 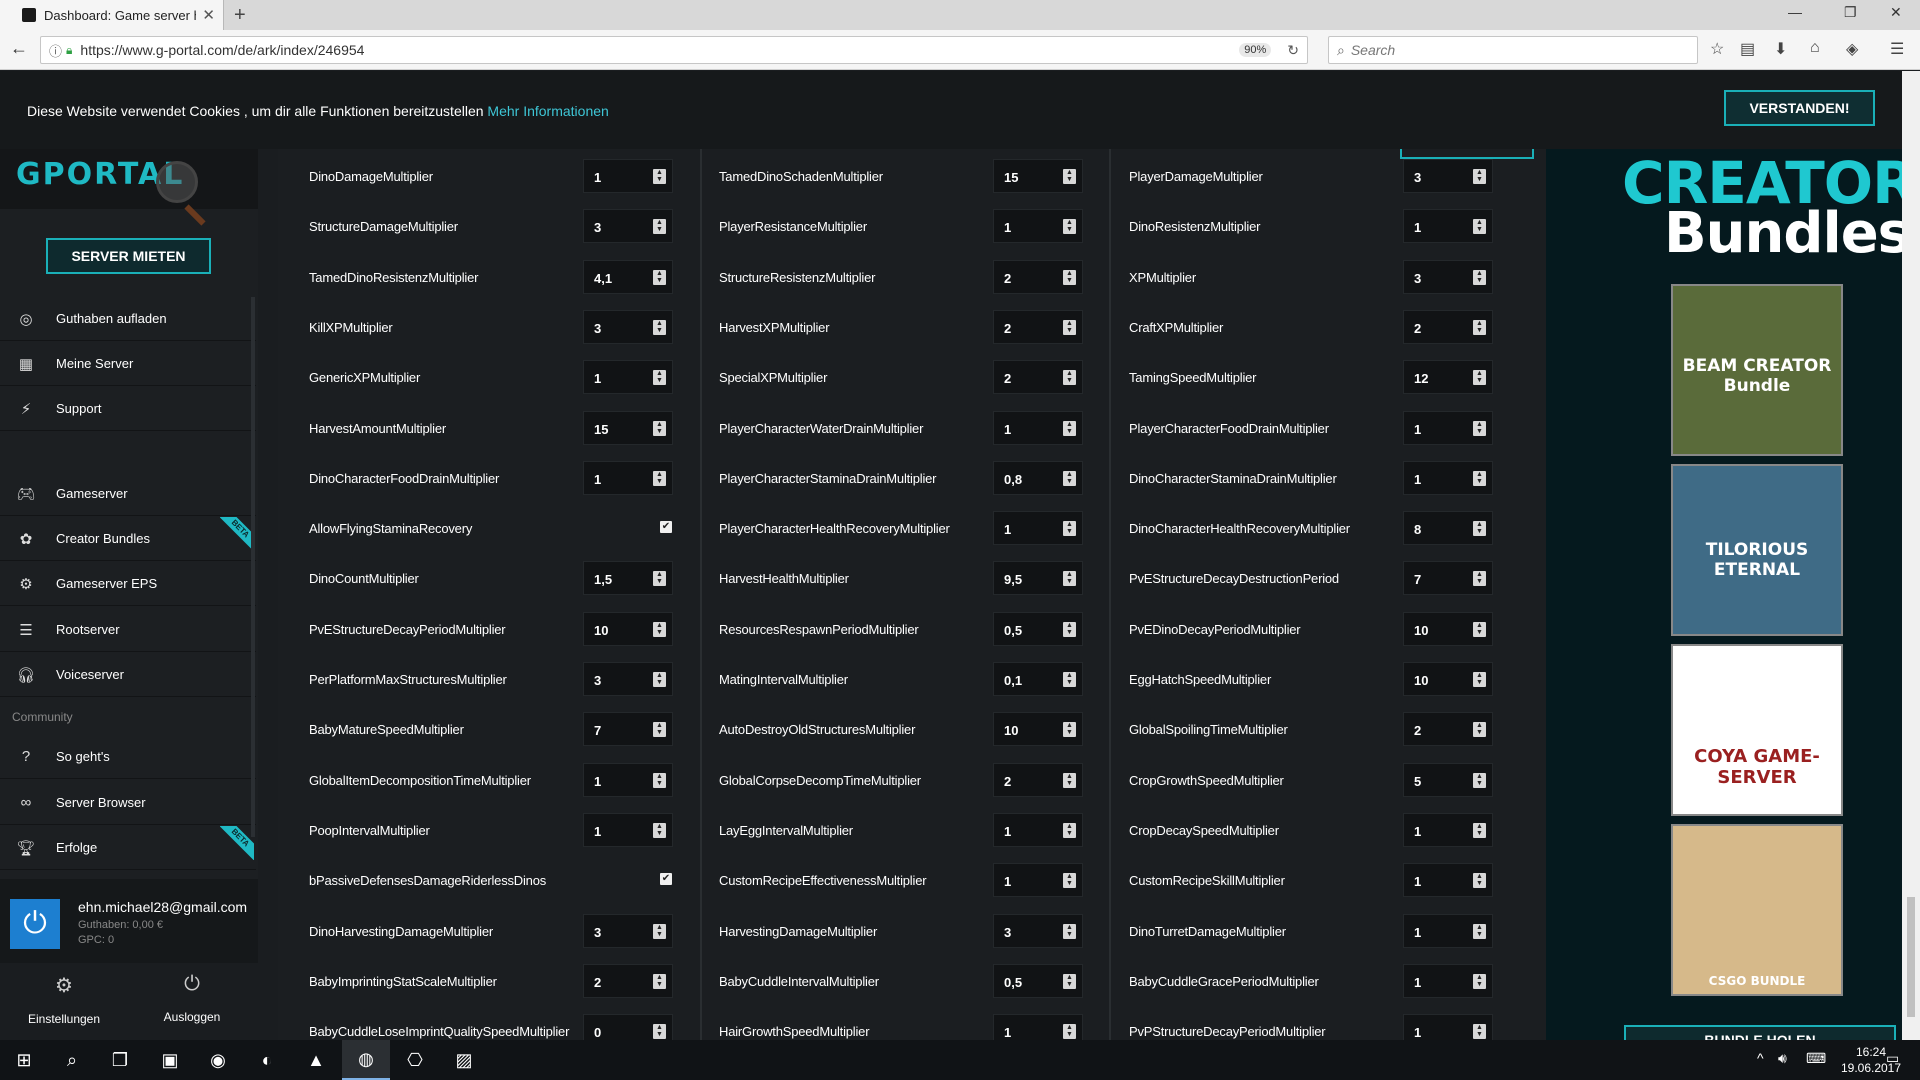 What do you see at coordinates (24, 1060) in the screenshot?
I see `windows-start-icon: ⊞` at bounding box center [24, 1060].